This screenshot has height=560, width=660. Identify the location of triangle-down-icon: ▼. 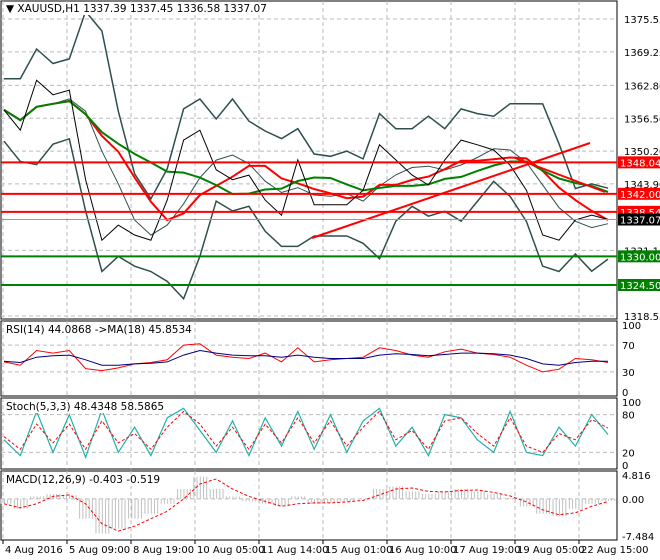
(10, 9).